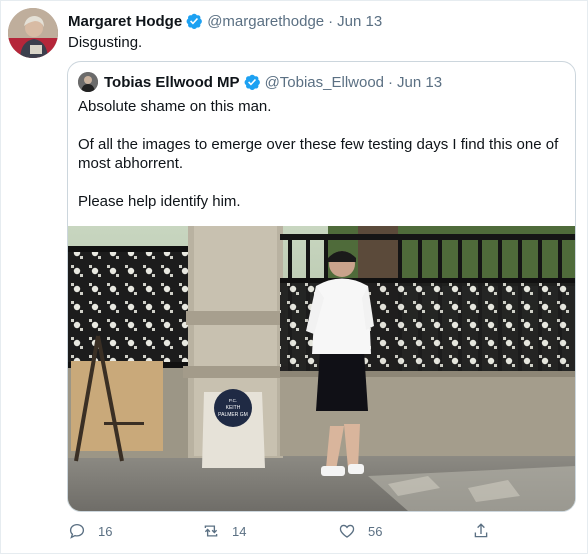 The width and height of the screenshot is (588, 554). Describe the element at coordinates (88, 82) in the screenshot. I see `quoted-author-avatar` at that location.